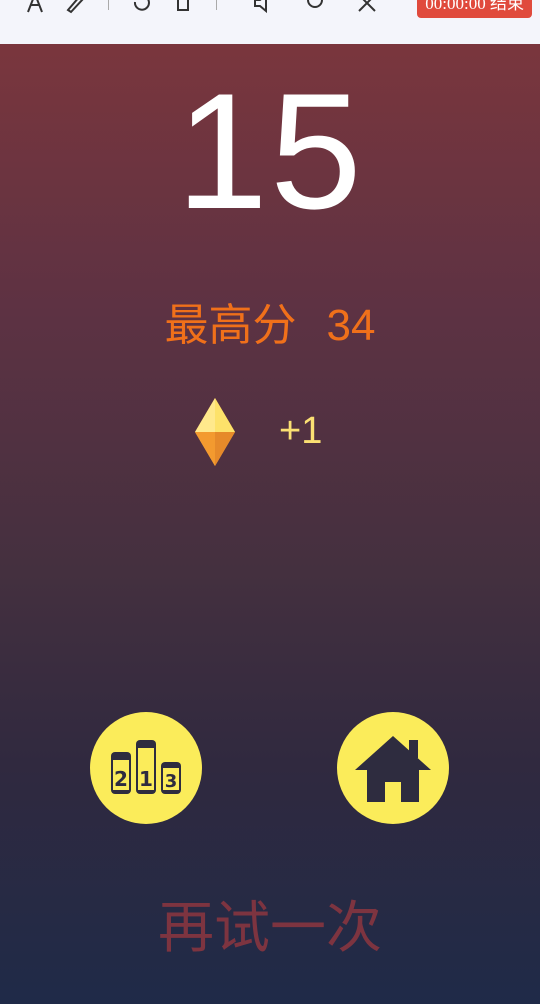  I want to click on trash-icon, so click(183, 7).